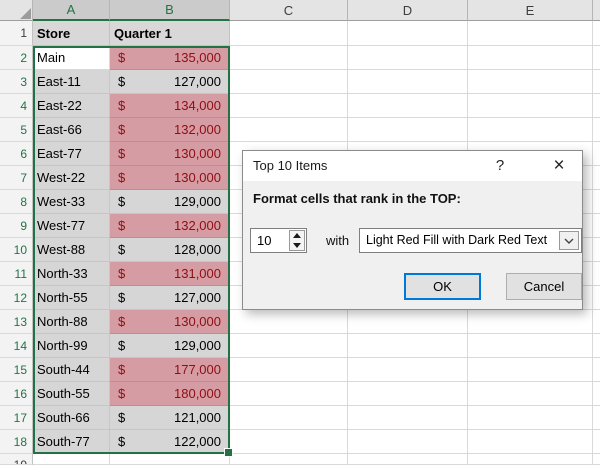 The height and width of the screenshot is (465, 600). Describe the element at coordinates (71, 459) in the screenshot. I see `cell-A19` at that location.